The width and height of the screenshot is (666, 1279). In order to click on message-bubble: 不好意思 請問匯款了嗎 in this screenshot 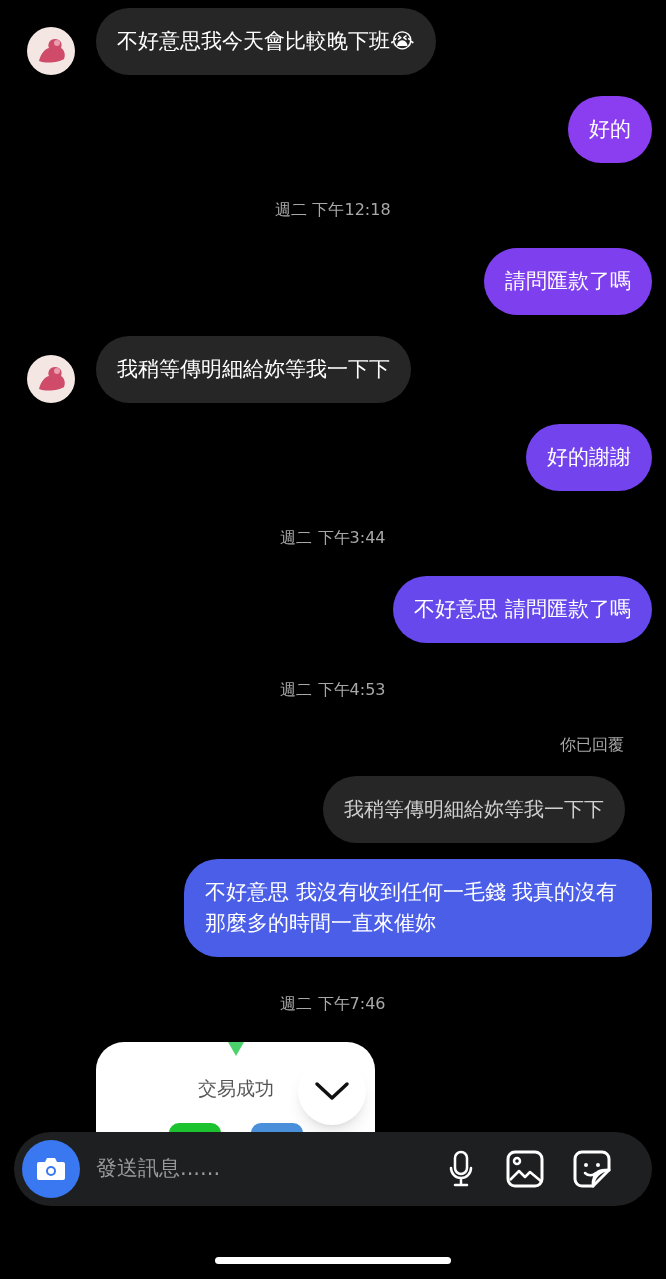, I will do `click(522, 609)`.